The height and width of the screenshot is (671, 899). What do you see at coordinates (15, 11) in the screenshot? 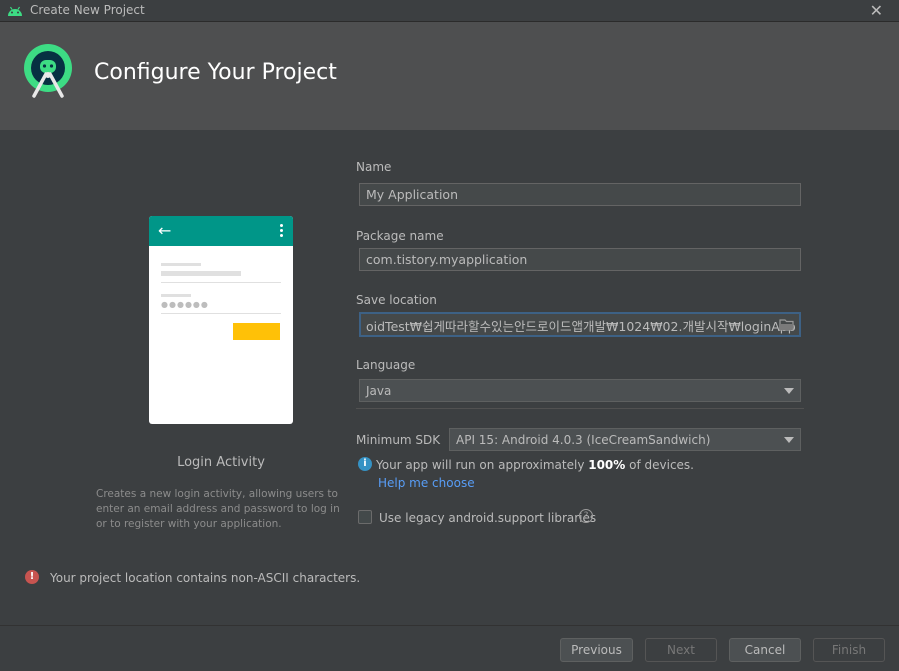
I see `android-icon` at bounding box center [15, 11].